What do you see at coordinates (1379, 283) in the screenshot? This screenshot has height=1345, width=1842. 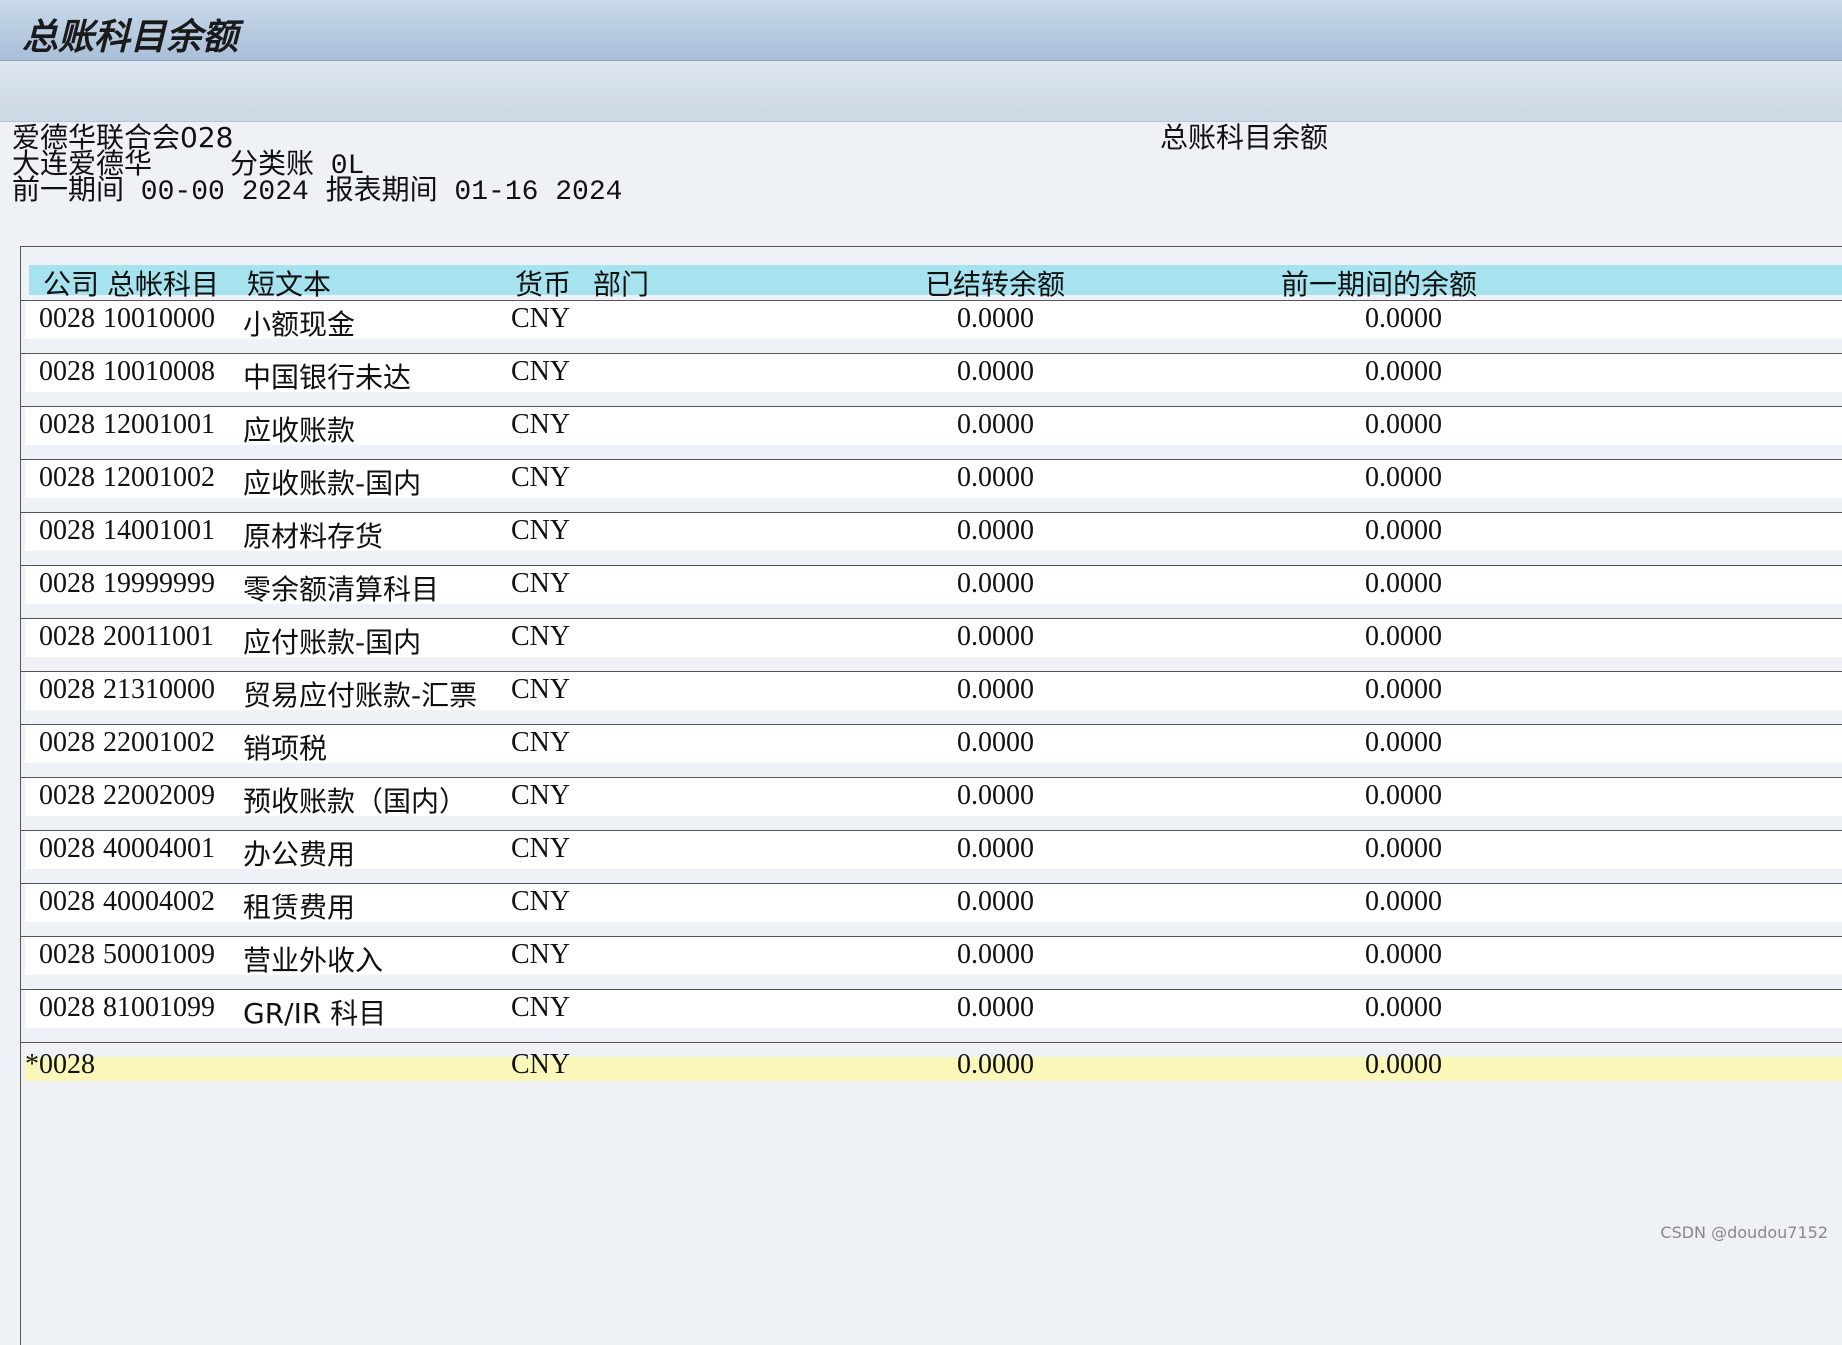 I see `col-prev-period-balance: 前一期间的余额` at bounding box center [1379, 283].